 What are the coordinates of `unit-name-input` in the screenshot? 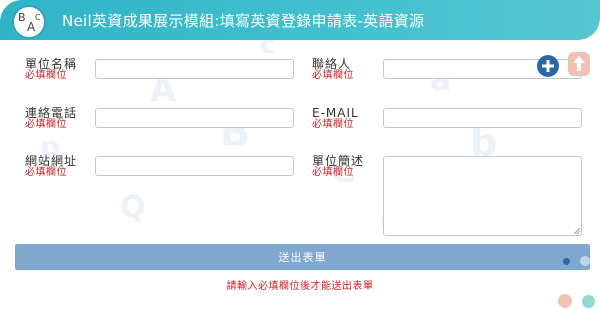 It's located at (194, 69).